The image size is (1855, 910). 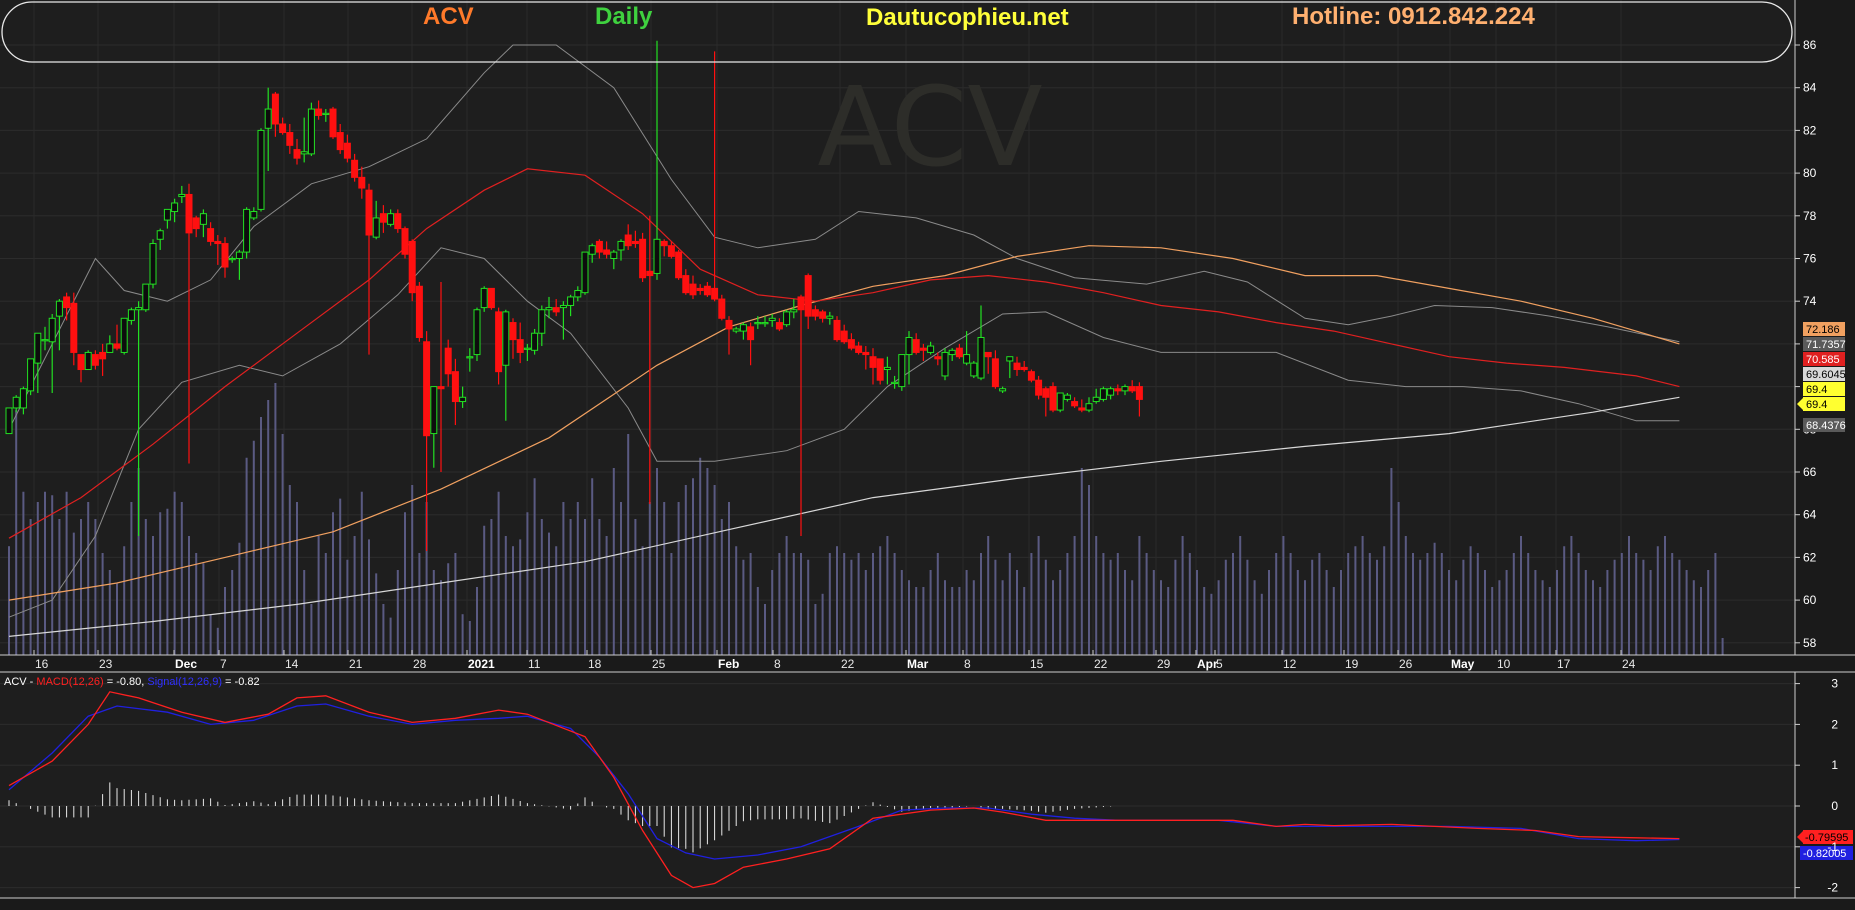 I want to click on macd-tick-label: -2, so click(x=1832, y=888).